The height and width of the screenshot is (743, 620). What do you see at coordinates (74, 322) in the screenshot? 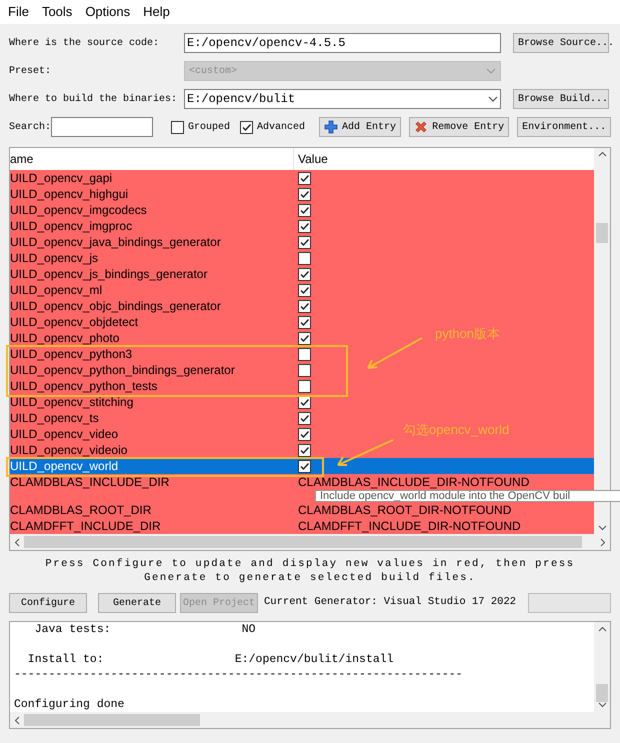
I see `setting-name: UILD_opencv_objdetect` at bounding box center [74, 322].